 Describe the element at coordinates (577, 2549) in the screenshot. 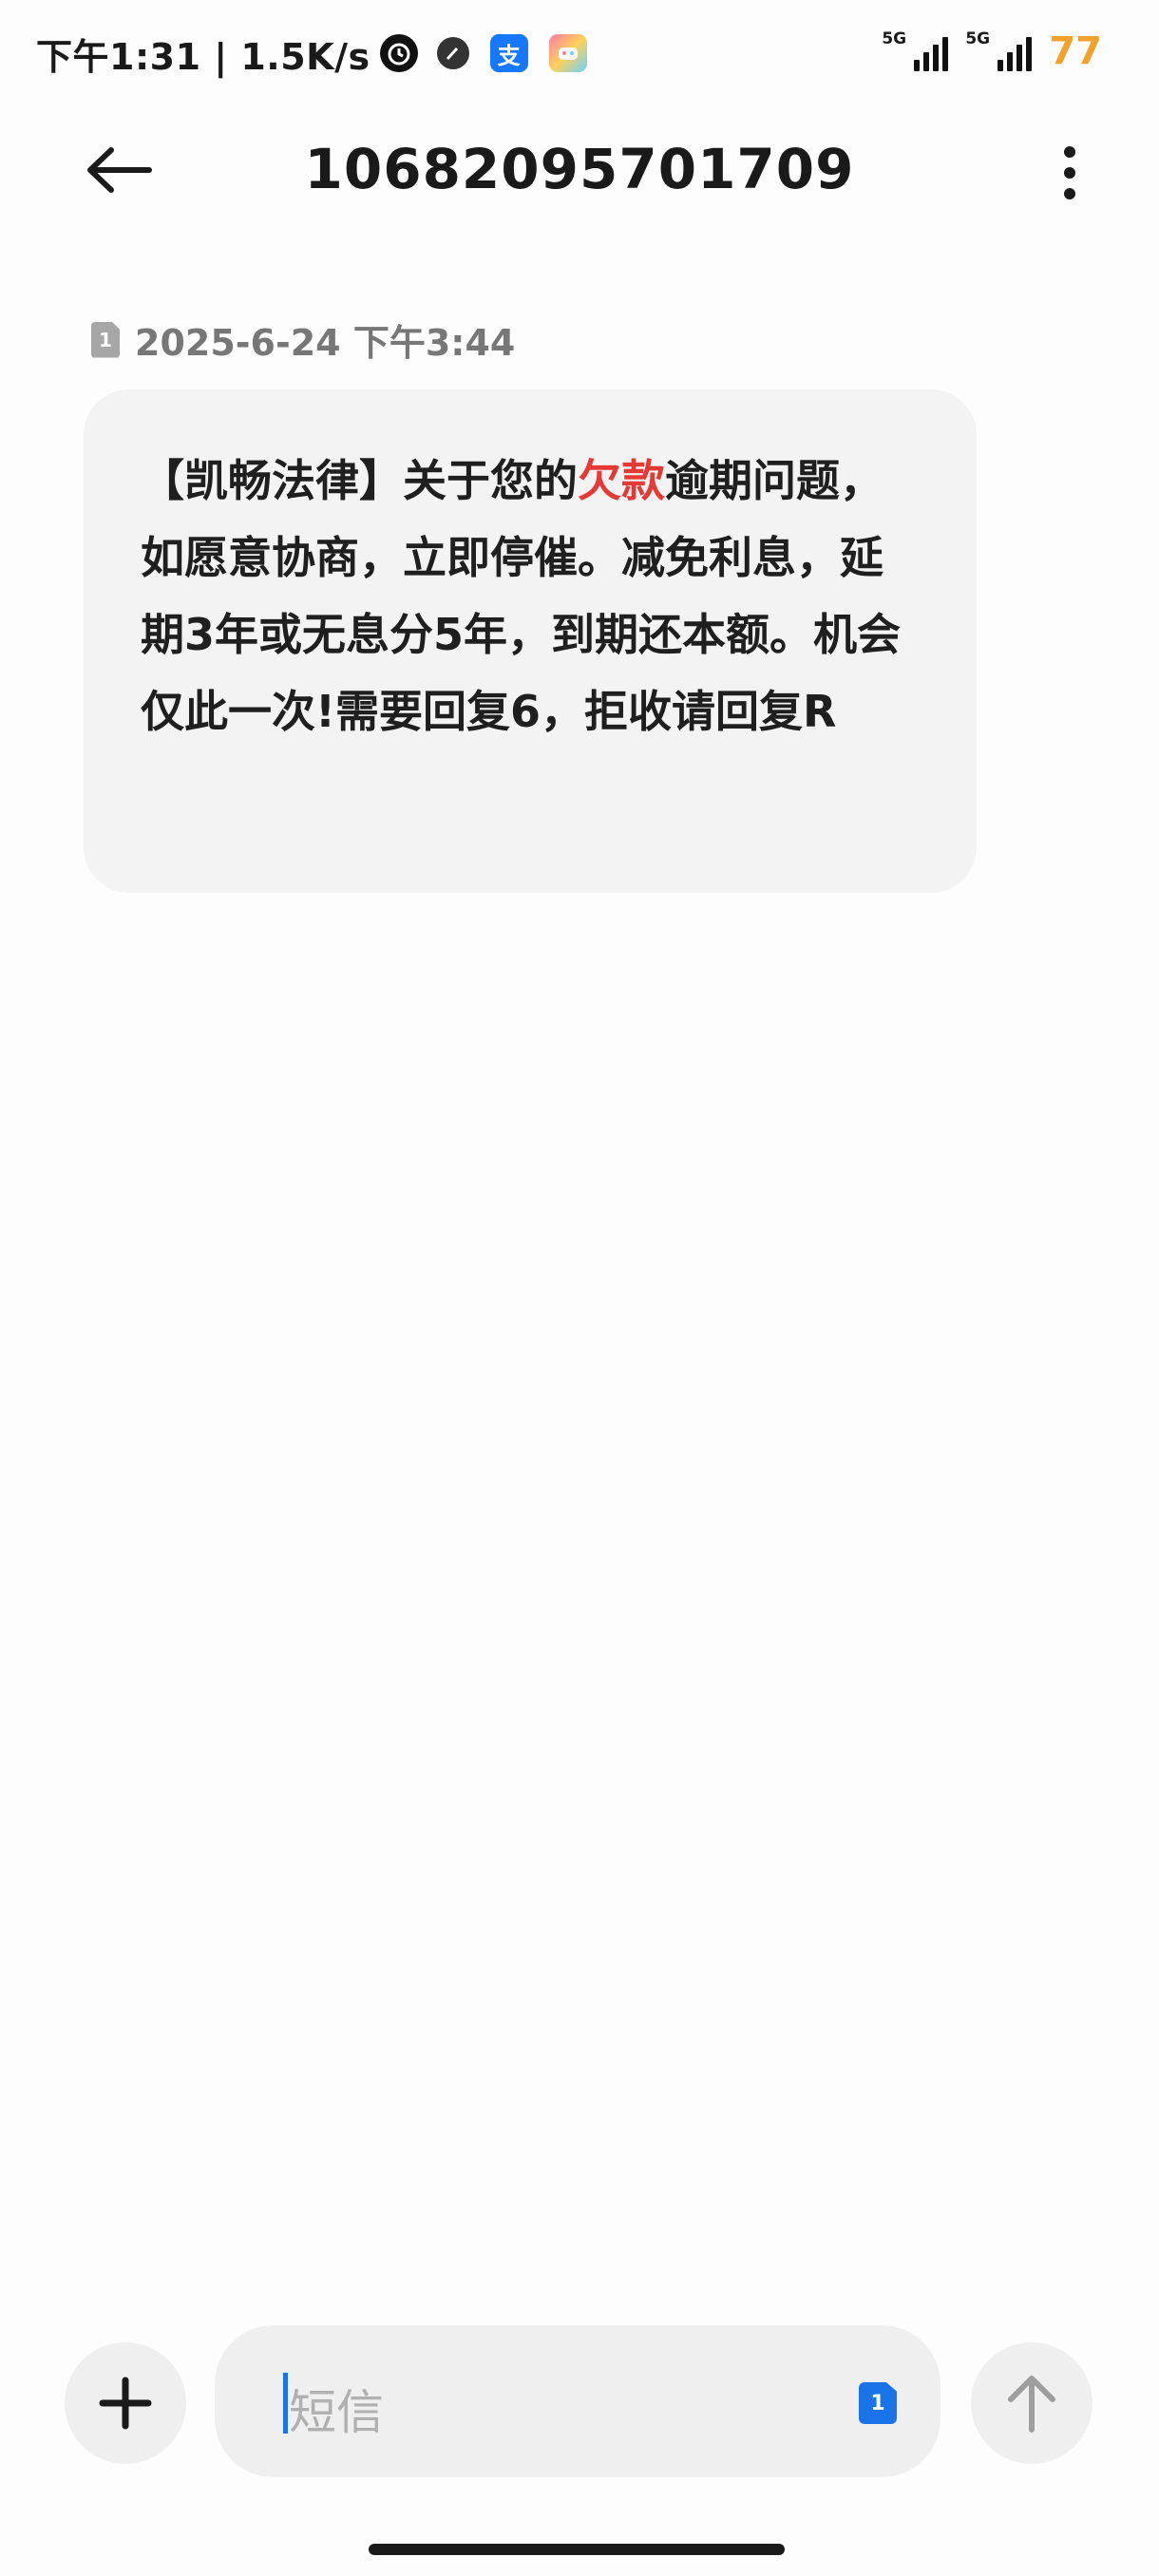

I see `home-indicator` at that location.